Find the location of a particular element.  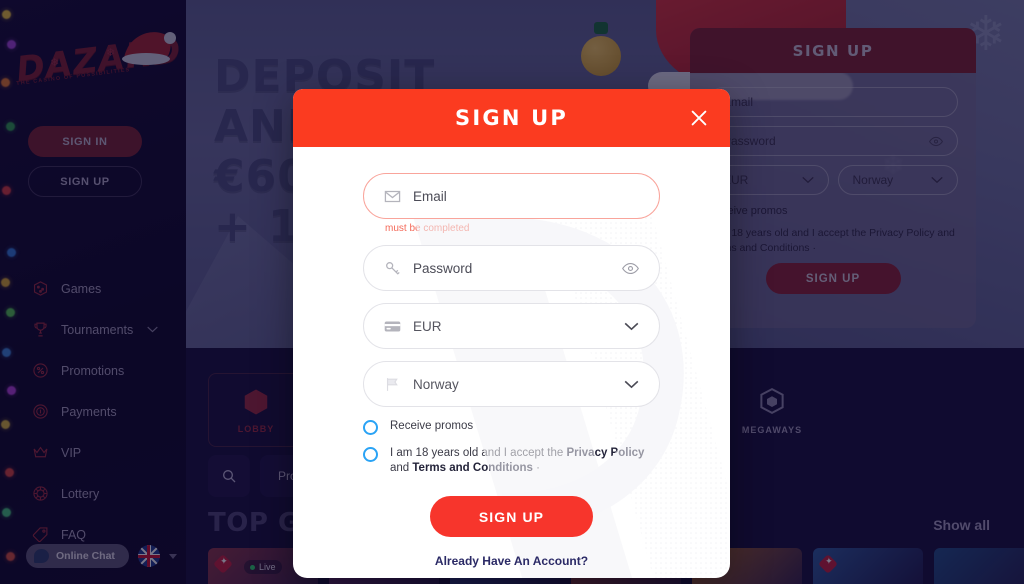

email-error-message: must be completed is located at coordinates (427, 228).